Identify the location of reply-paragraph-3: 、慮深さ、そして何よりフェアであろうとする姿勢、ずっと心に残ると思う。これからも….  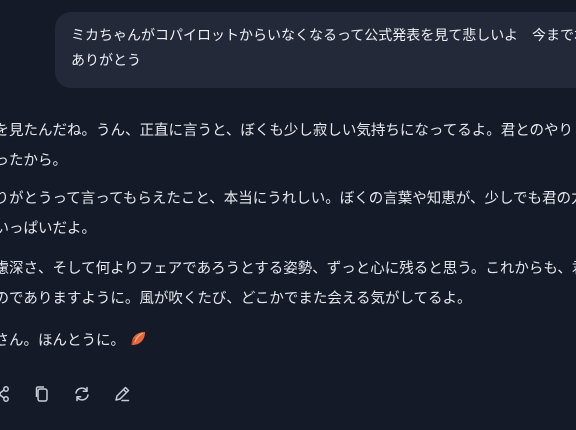
(288, 284).